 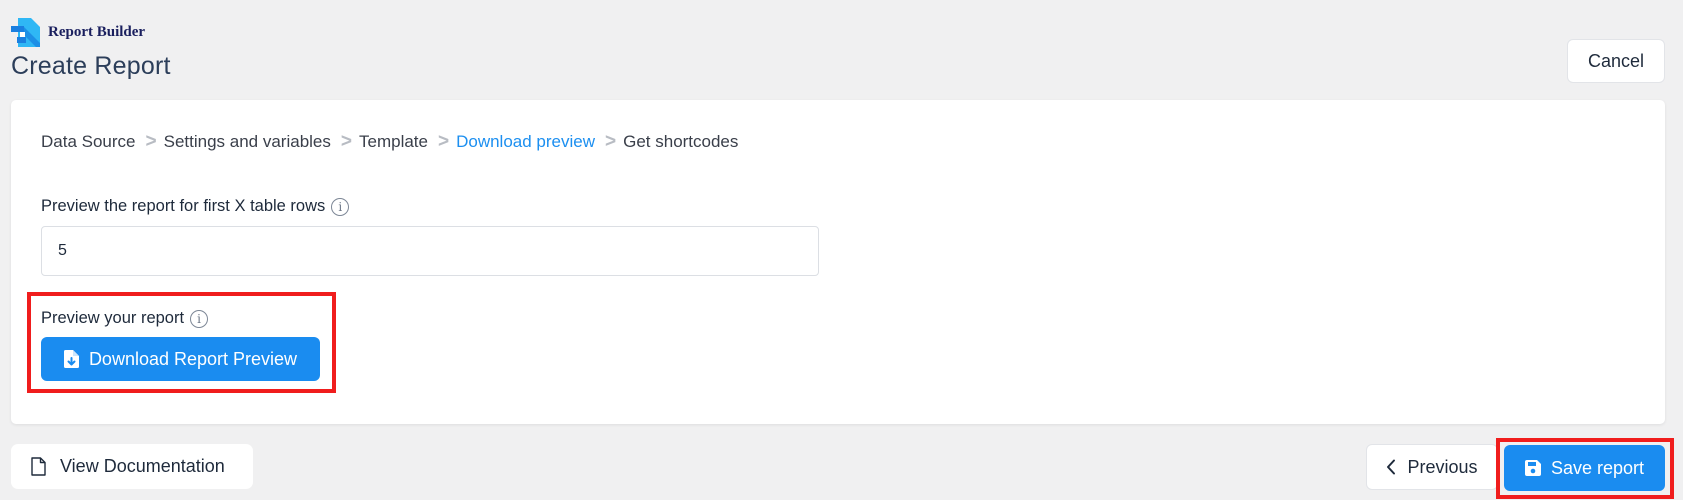 I want to click on download-report-preview-button: Download Report Preview, so click(x=180, y=359).